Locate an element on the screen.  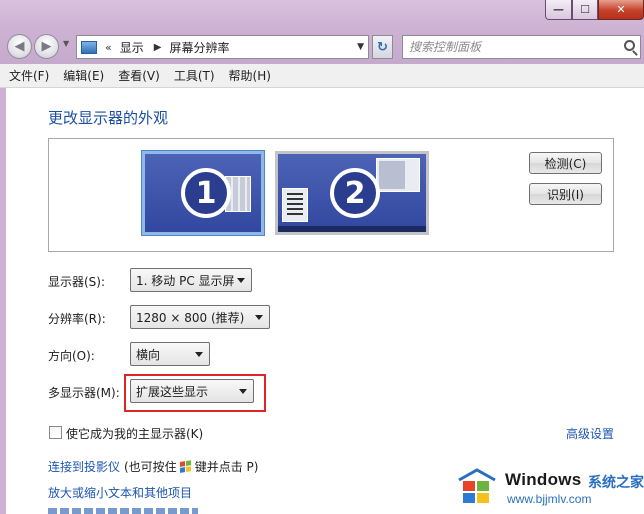
window-thumbnail-icon is located at coordinates (398, 175).